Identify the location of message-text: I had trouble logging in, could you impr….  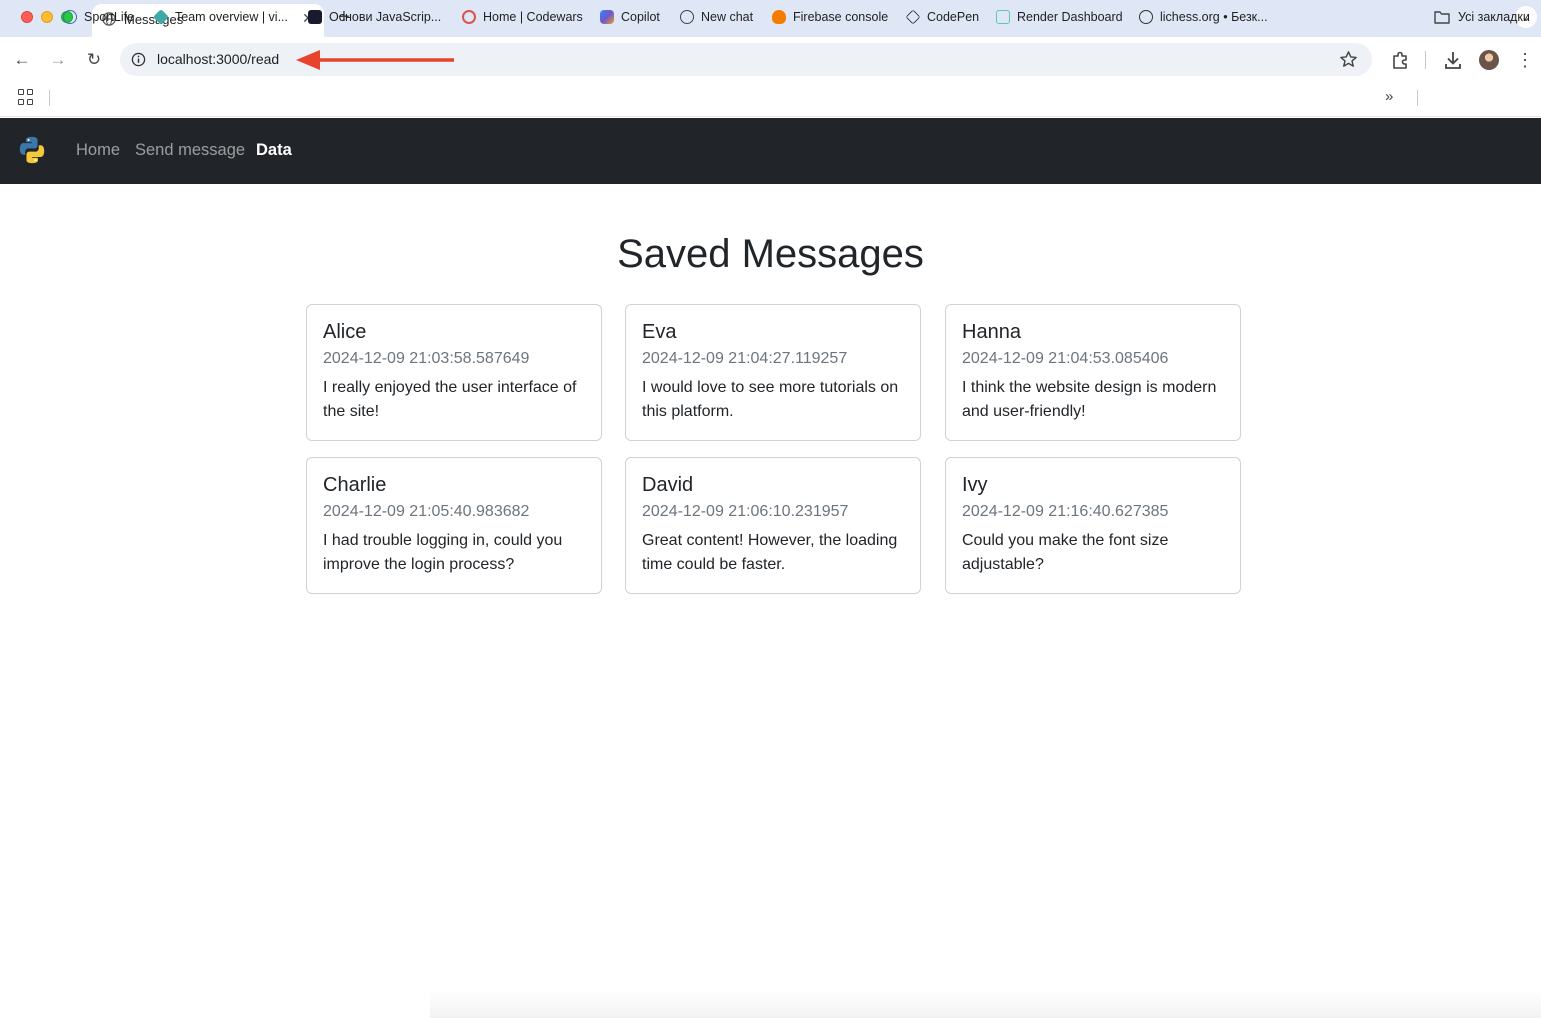
(443, 552).